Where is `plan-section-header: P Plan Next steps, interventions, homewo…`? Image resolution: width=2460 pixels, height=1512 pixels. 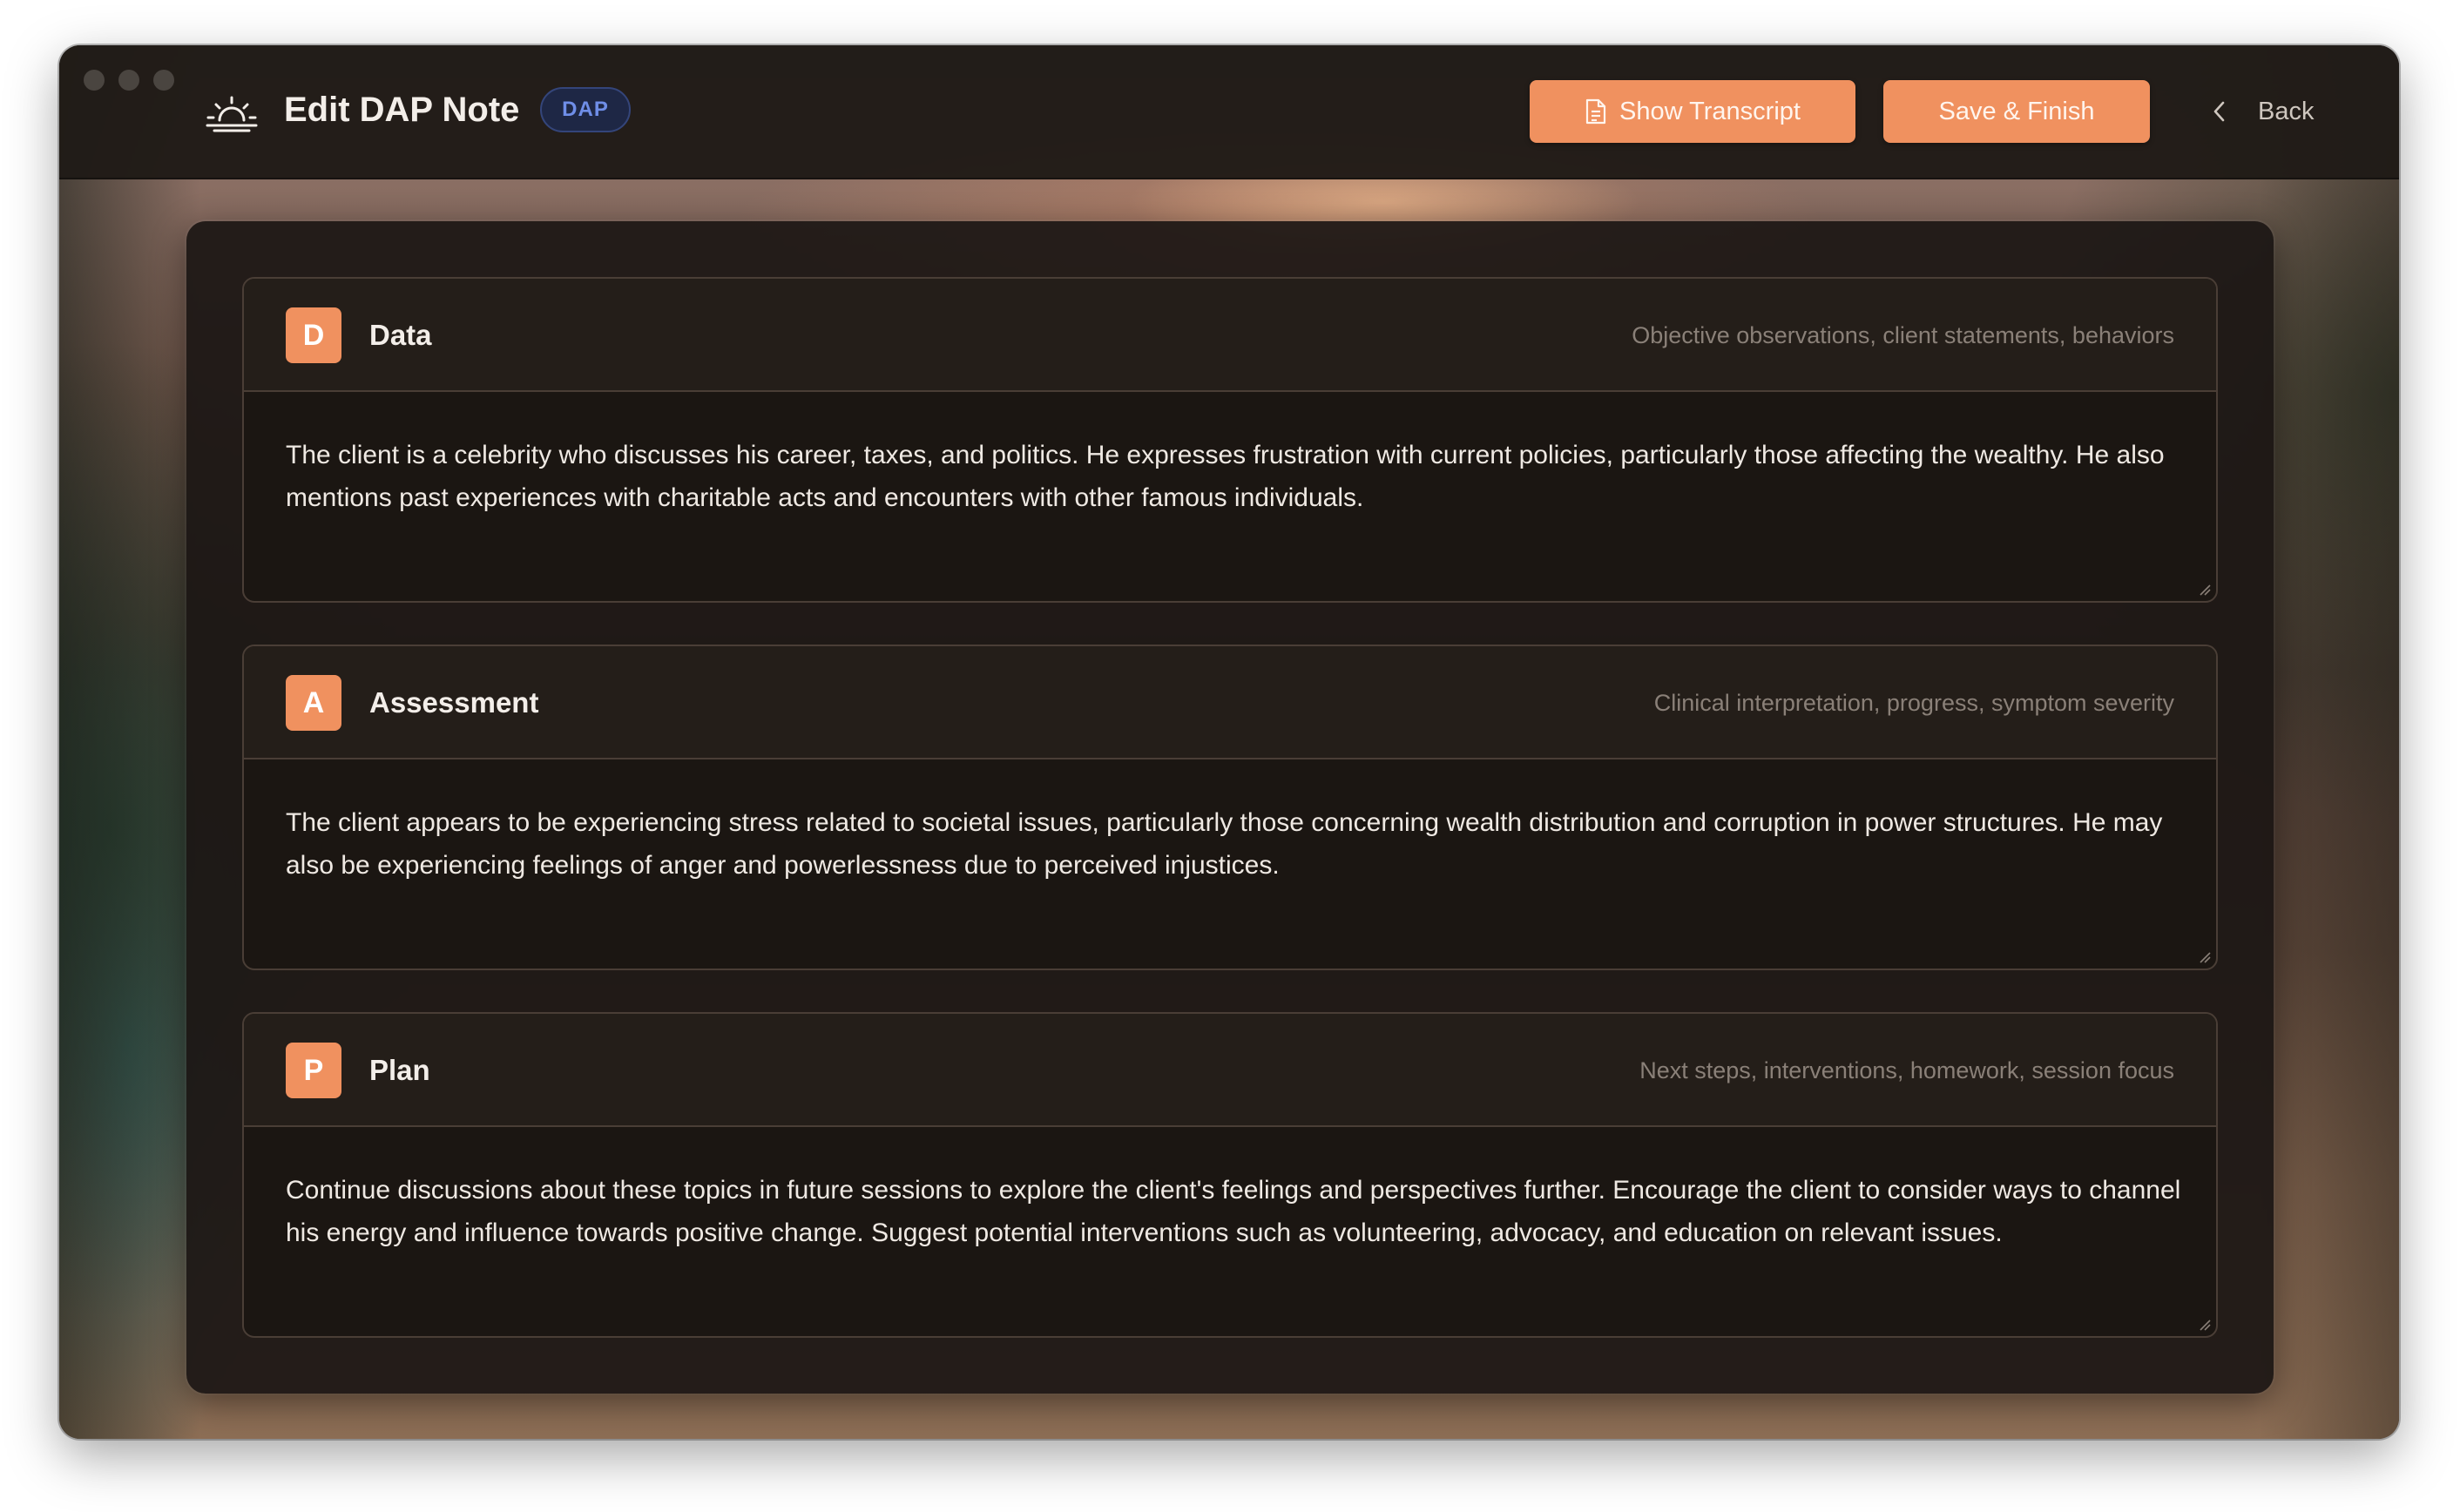
plan-section-header: P Plan Next steps, interventions, homewo… is located at coordinates (1230, 1070).